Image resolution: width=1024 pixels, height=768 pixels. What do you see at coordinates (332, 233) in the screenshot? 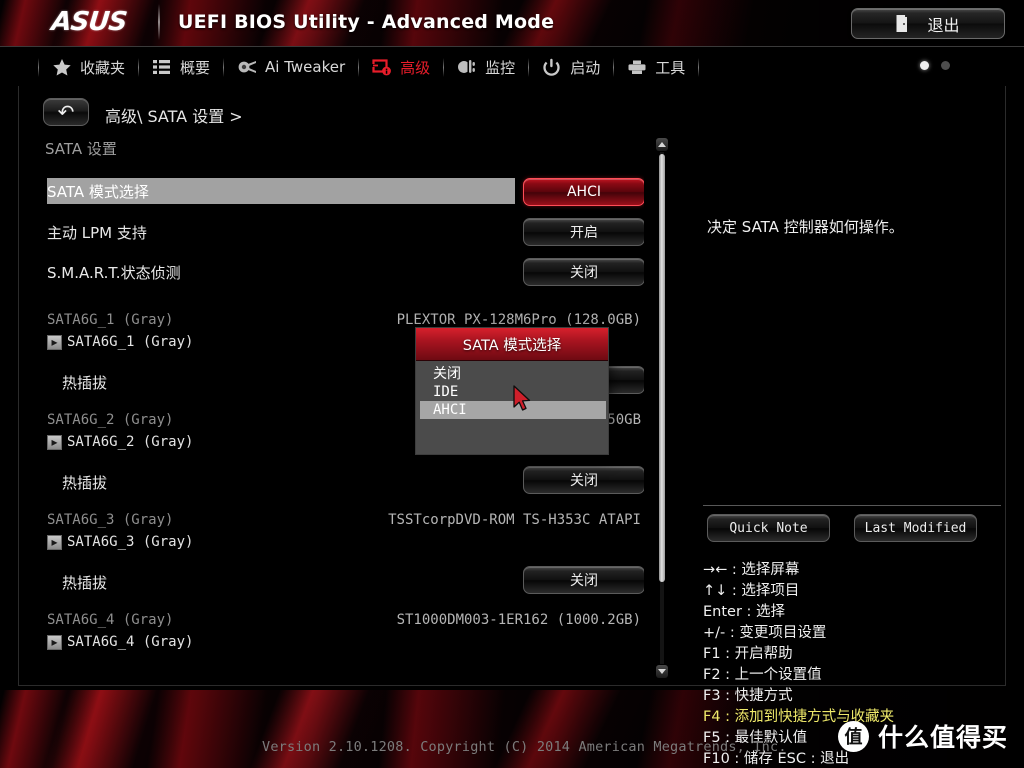
I see `setting-row-aggressive-lpm: 主动 LPM 支持 开启` at bounding box center [332, 233].